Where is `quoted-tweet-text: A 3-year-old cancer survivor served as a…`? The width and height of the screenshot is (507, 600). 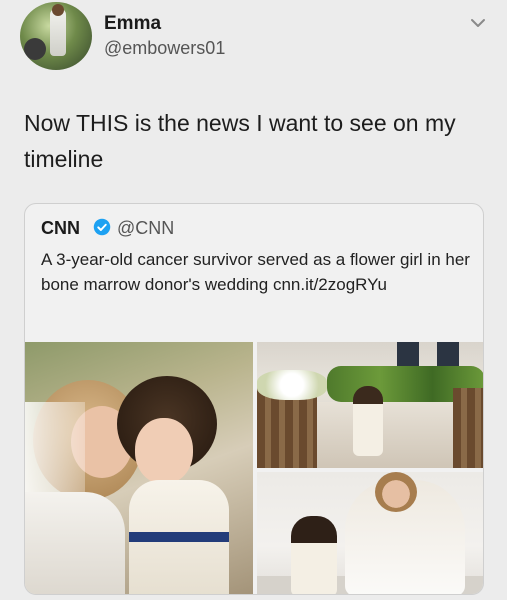
quoted-tweet-text: A 3-year-old cancer survivor served as a… is located at coordinates (256, 272).